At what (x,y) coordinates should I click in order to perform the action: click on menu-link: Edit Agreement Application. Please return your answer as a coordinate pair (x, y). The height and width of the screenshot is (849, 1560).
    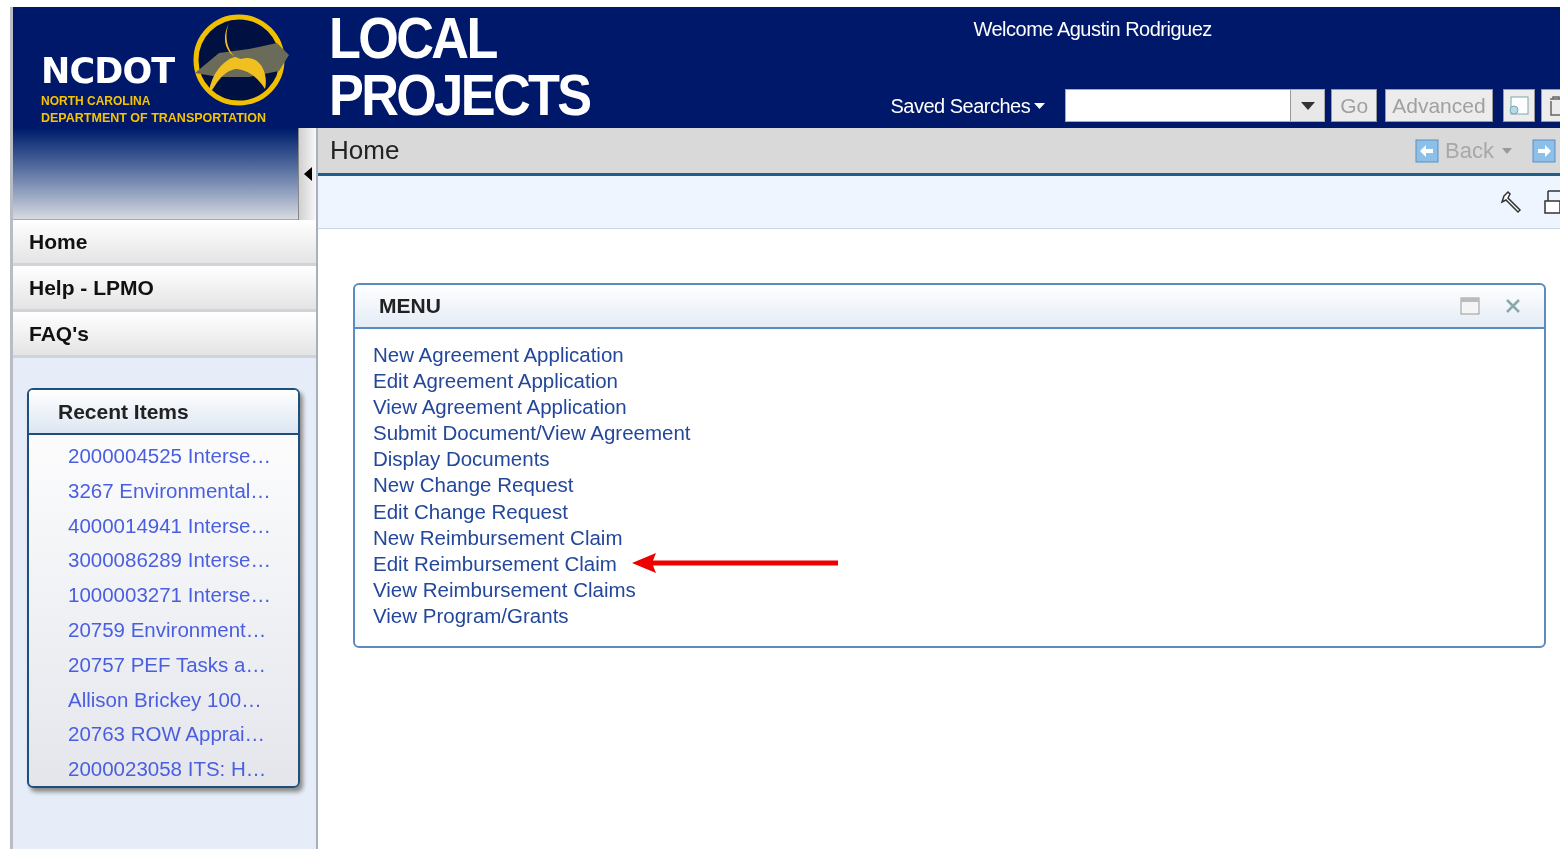
    Looking at the image, I should click on (496, 381).